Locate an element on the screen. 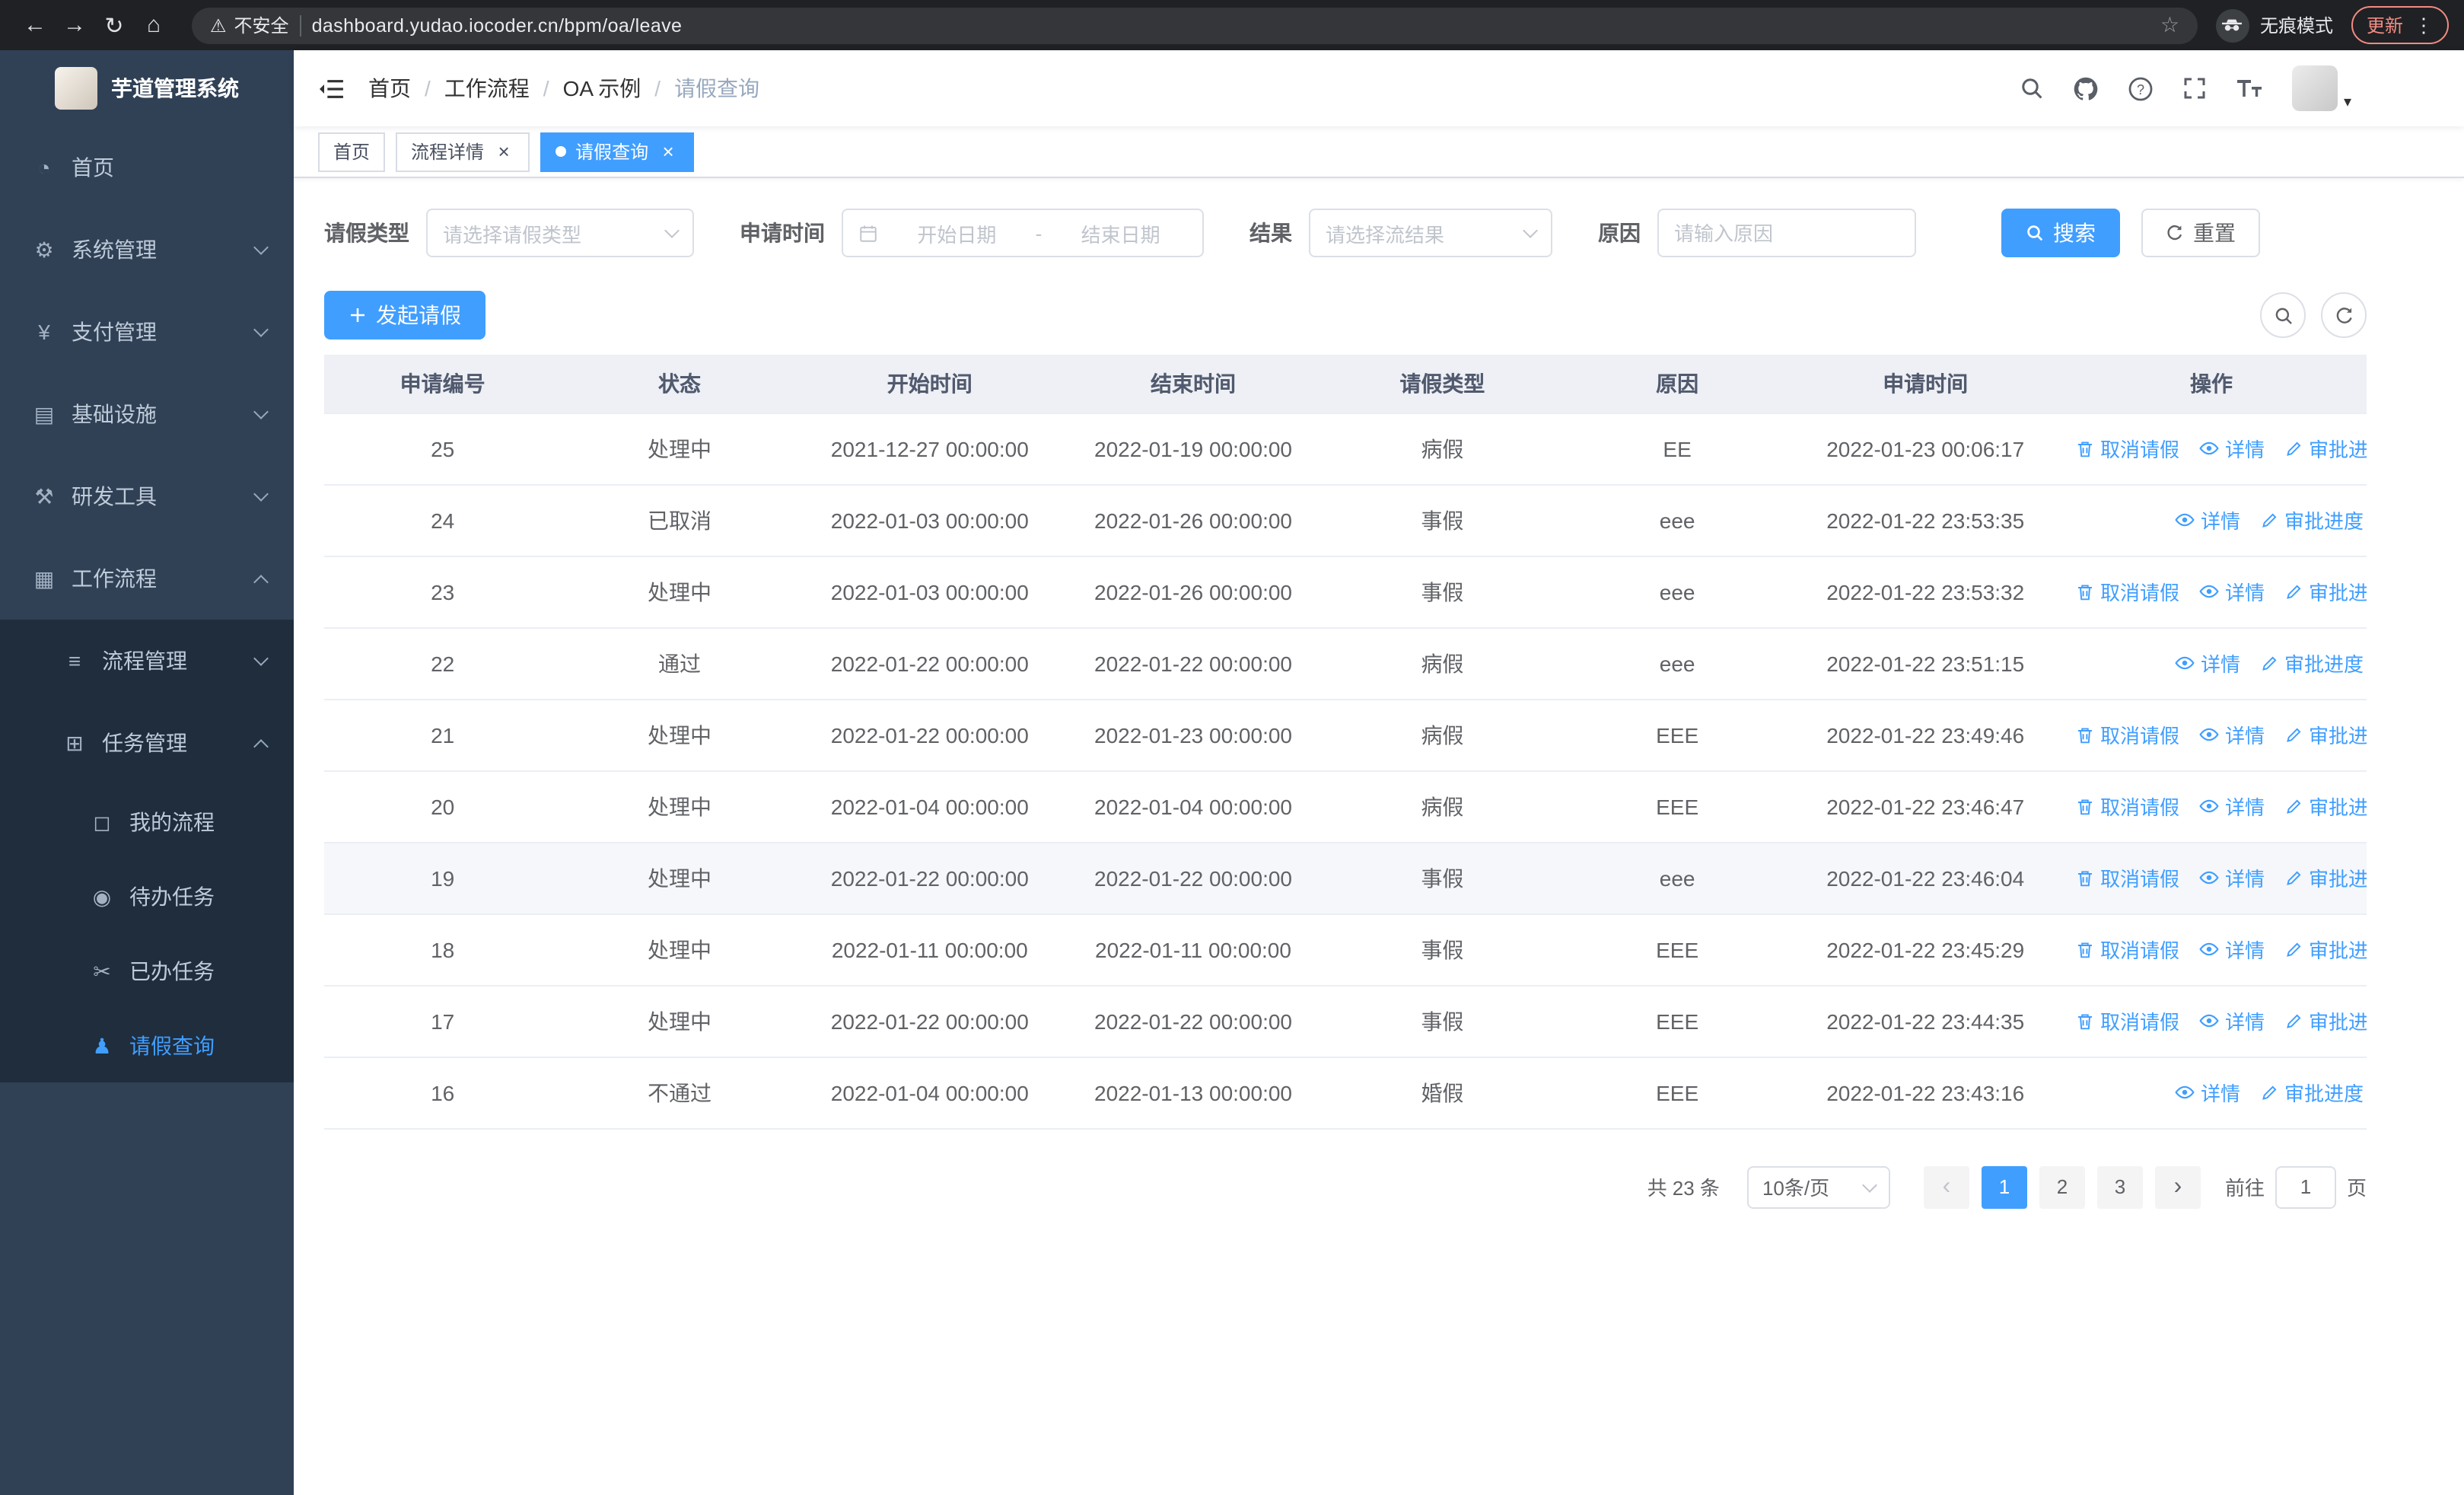 This screenshot has width=2464, height=1495. table-header-row: 申请编号 状态 开始时间 结束时间 请假类型 原因 申请时间 操作 is located at coordinates (1345, 384).